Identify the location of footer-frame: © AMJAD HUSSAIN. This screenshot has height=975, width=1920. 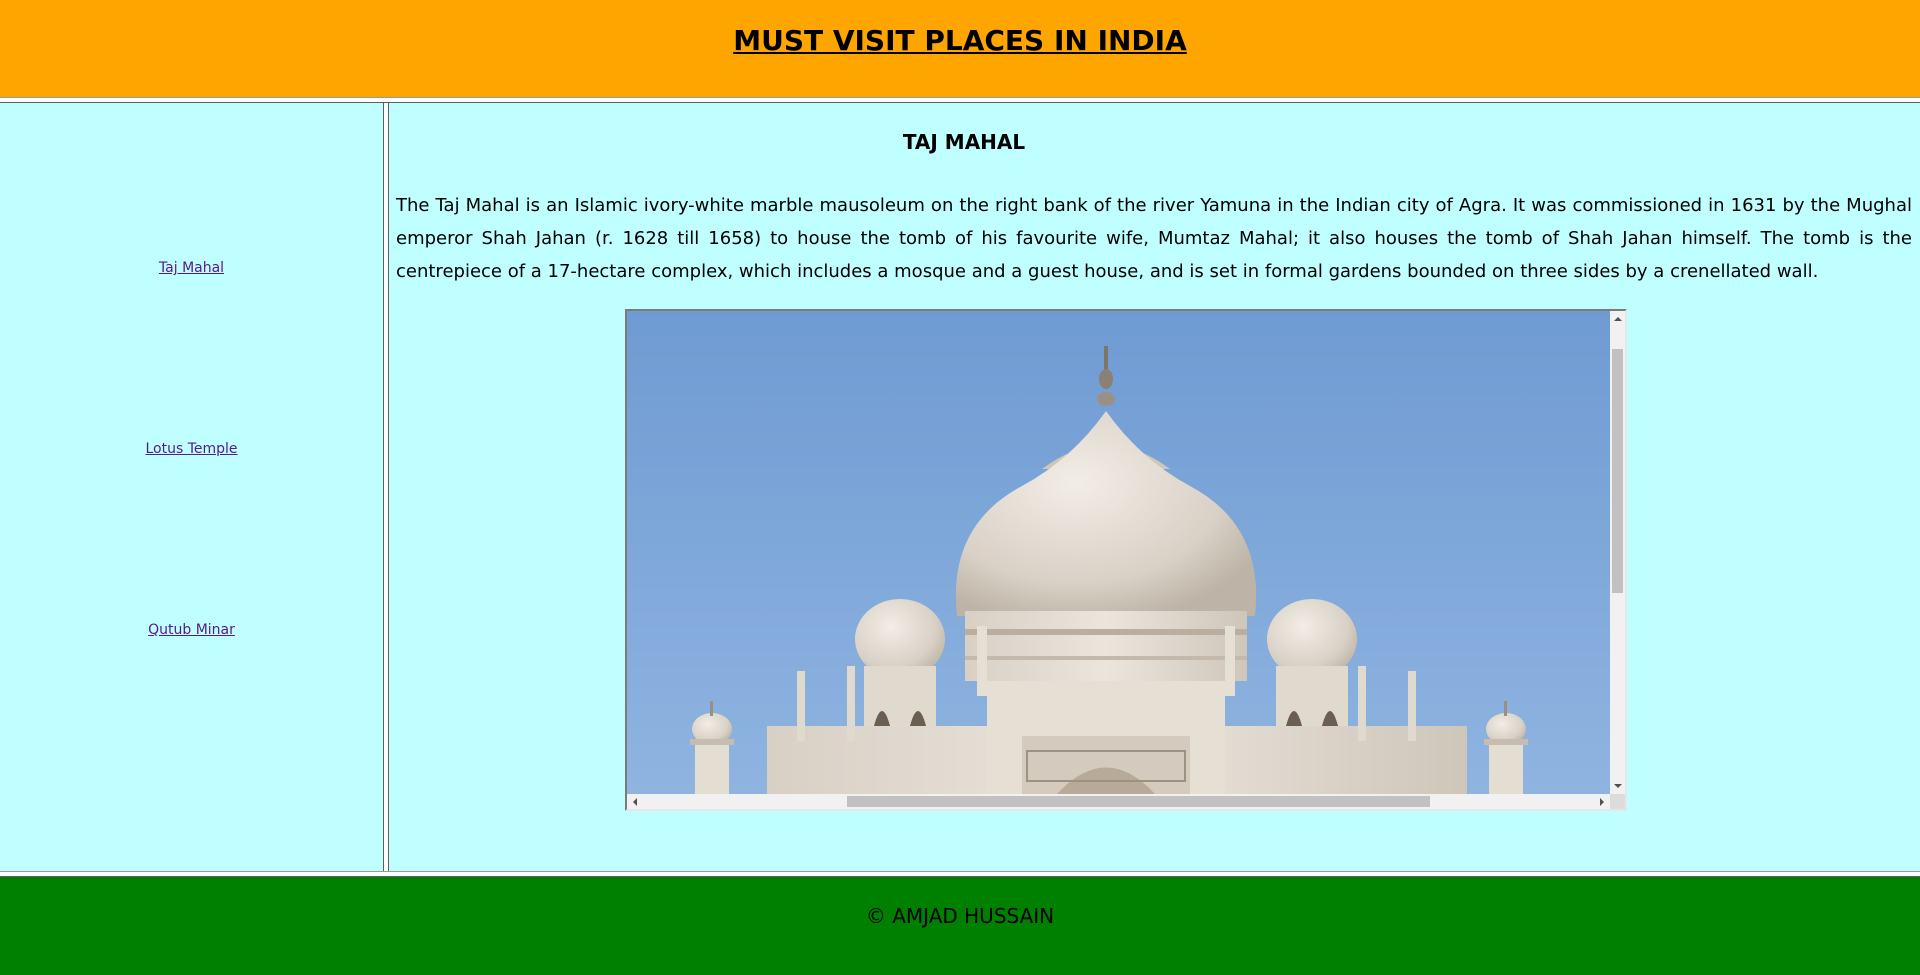
(960, 926).